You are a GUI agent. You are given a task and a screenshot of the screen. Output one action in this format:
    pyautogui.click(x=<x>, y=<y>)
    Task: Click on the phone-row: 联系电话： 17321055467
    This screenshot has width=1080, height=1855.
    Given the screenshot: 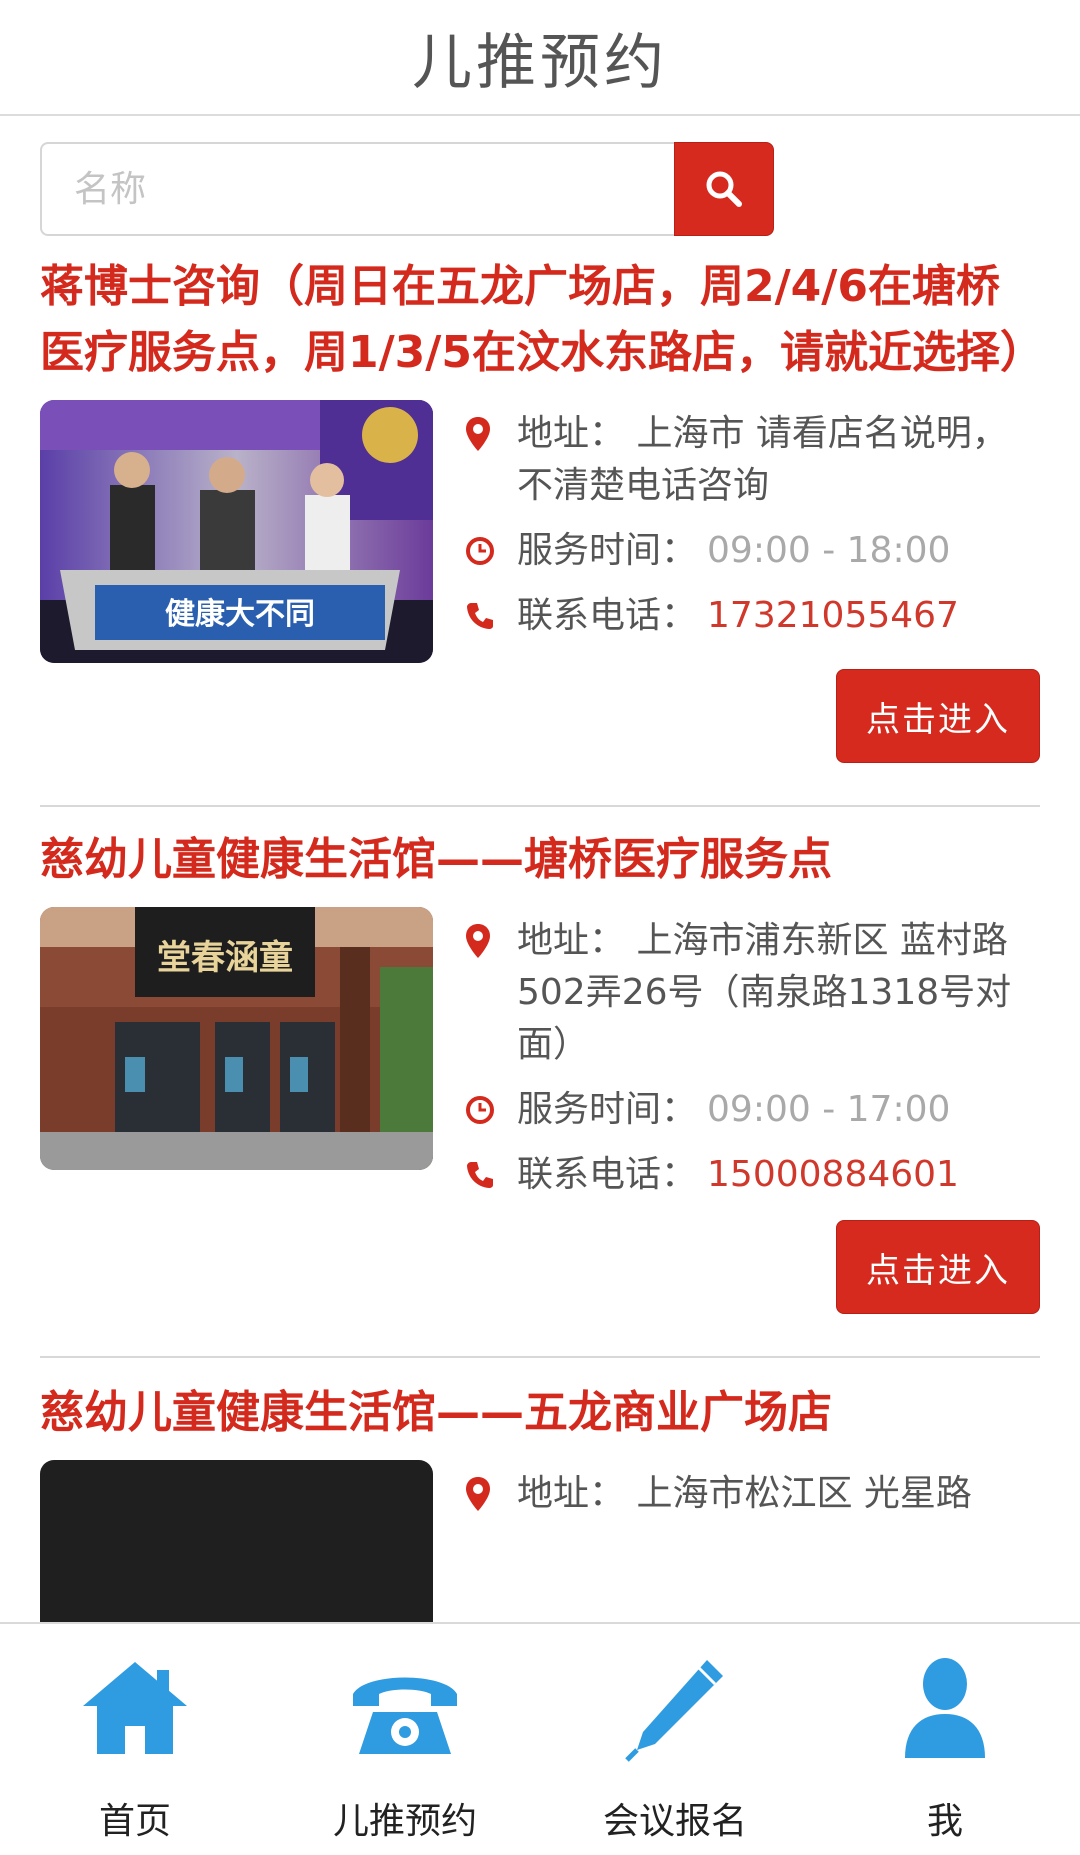 What is the action you would take?
    pyautogui.click(x=750, y=616)
    